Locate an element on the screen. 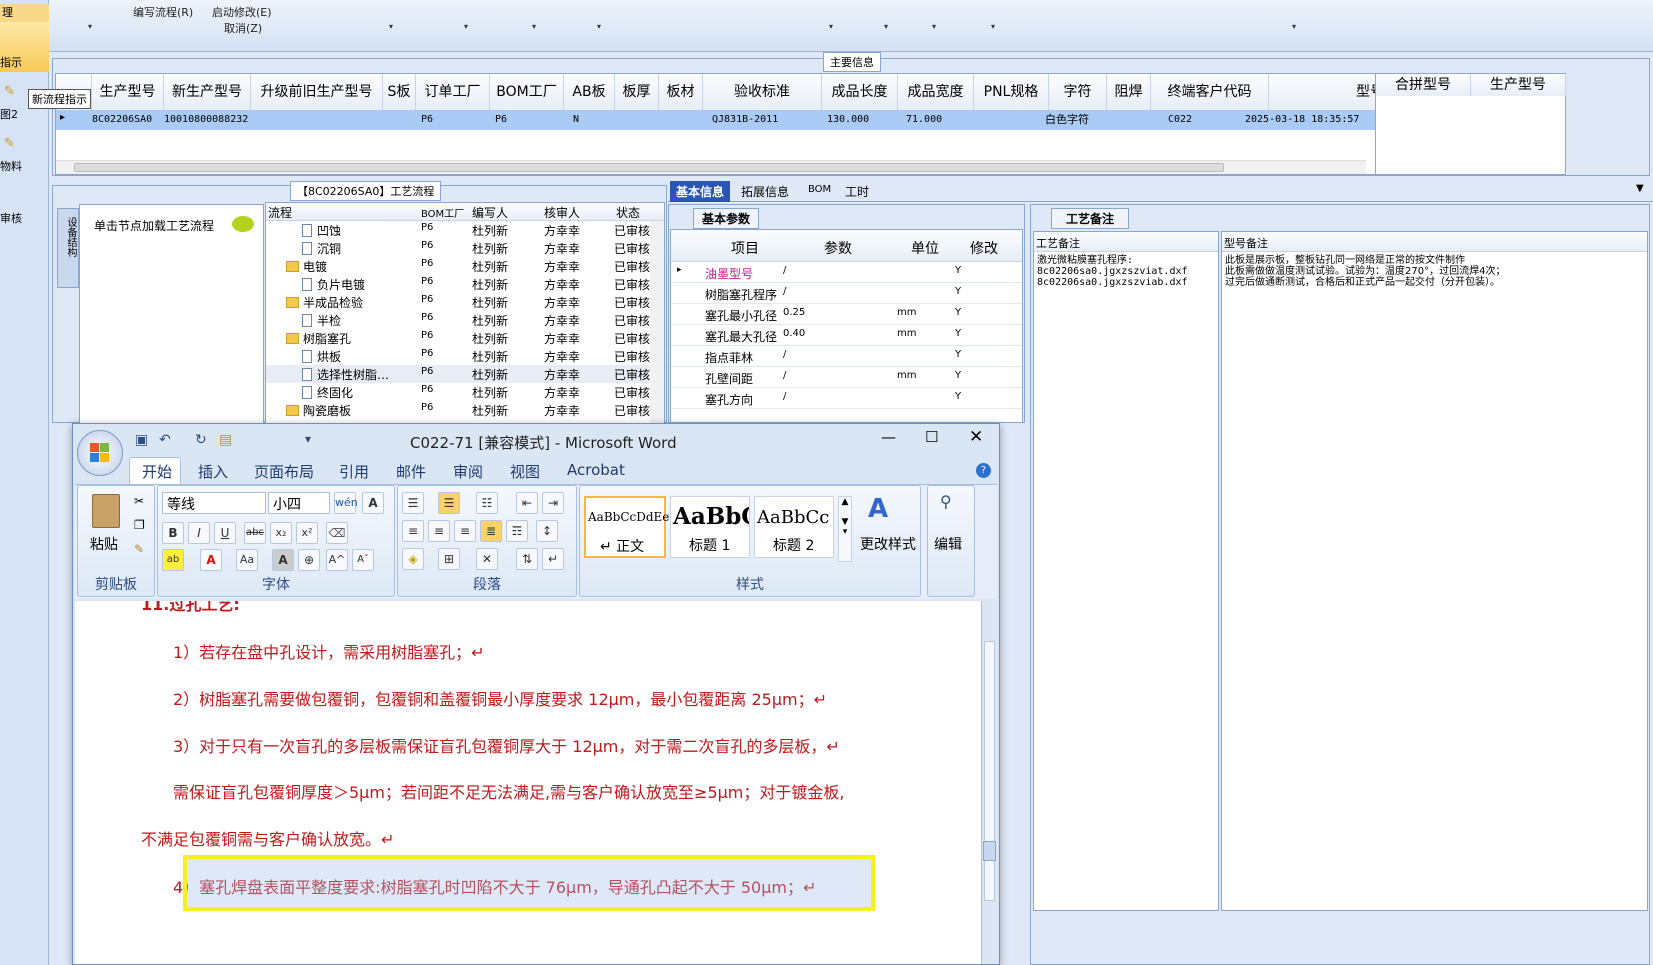  nav-item-review: 审核 is located at coordinates (24, 218).